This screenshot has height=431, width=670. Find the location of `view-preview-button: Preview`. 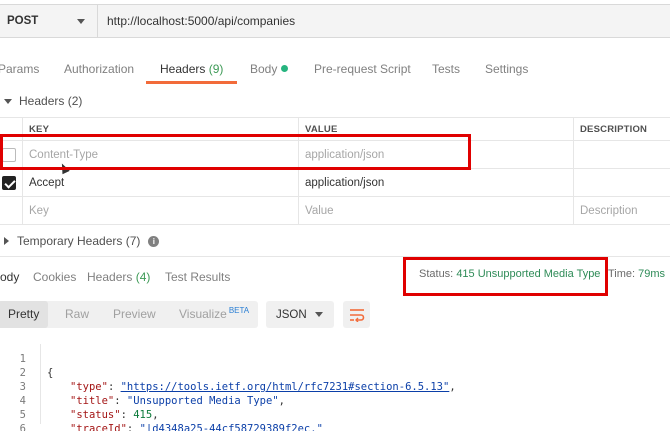

view-preview-button: Preview is located at coordinates (134, 314).